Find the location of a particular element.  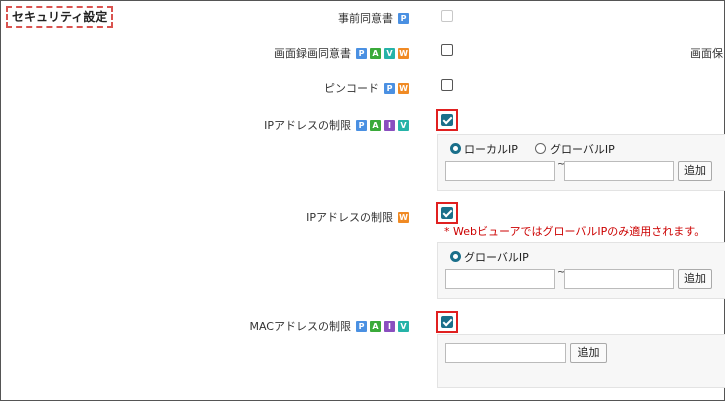

local-ip-radio is located at coordinates (455, 148).